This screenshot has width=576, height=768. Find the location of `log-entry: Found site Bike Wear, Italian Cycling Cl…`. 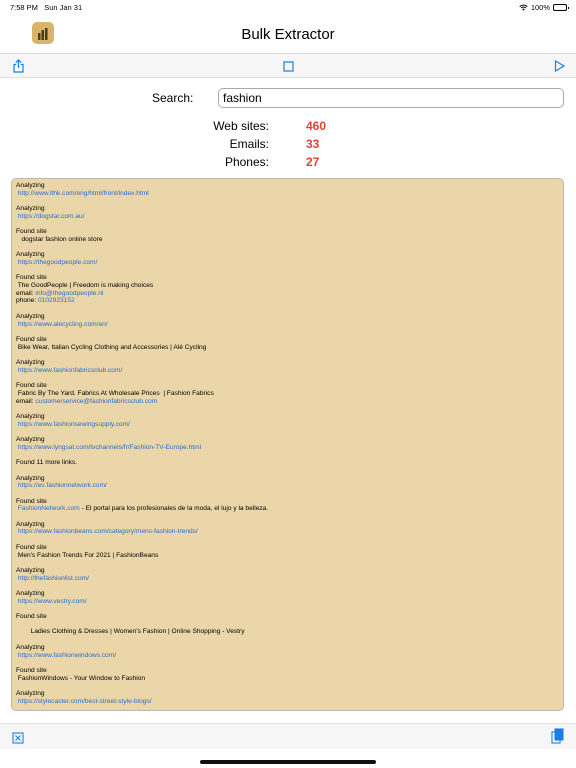

log-entry: Found site Bike Wear, Italian Cycling Cl… is located at coordinates (287, 343).